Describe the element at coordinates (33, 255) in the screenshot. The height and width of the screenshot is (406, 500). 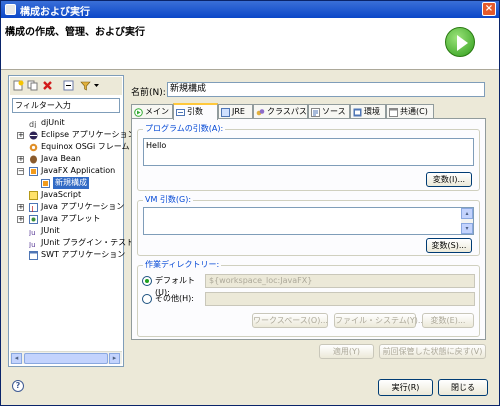
I see `swt-icon` at that location.